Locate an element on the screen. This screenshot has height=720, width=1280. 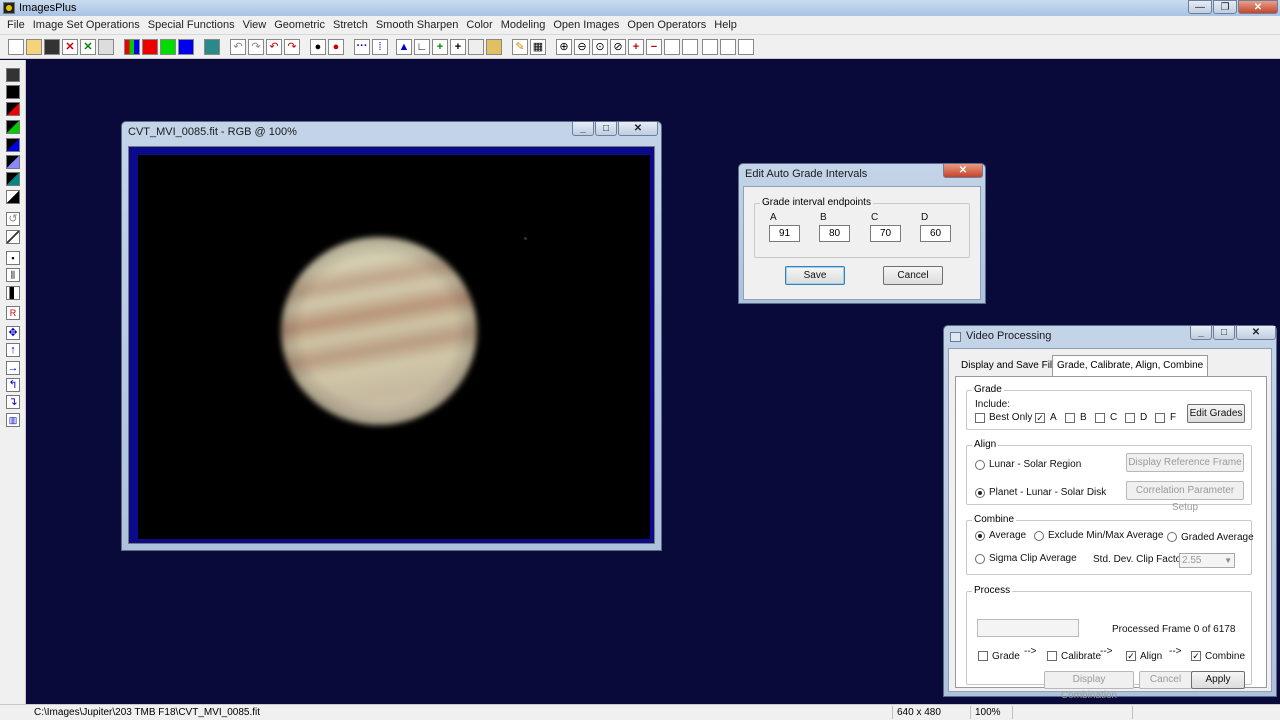
turn-left-icon: ↰ is located at coordinates (13, 385).